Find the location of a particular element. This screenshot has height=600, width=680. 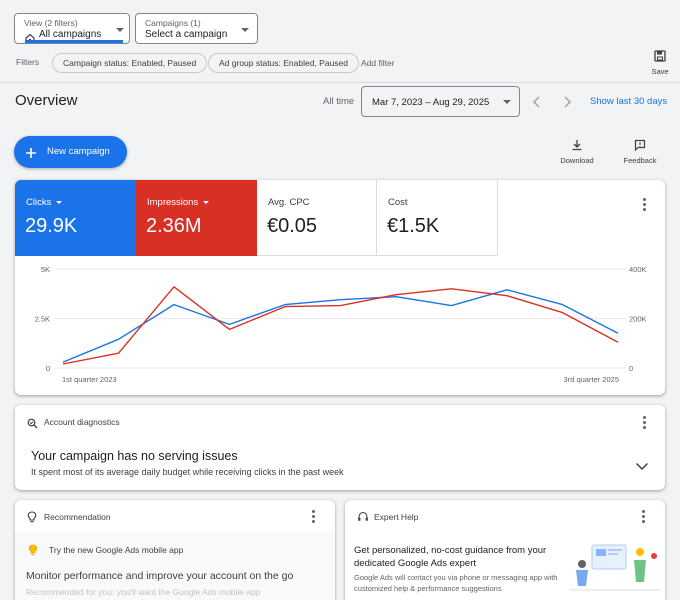

campaign-status-chip: Campaign status: Enabled, Paused is located at coordinates (130, 63).